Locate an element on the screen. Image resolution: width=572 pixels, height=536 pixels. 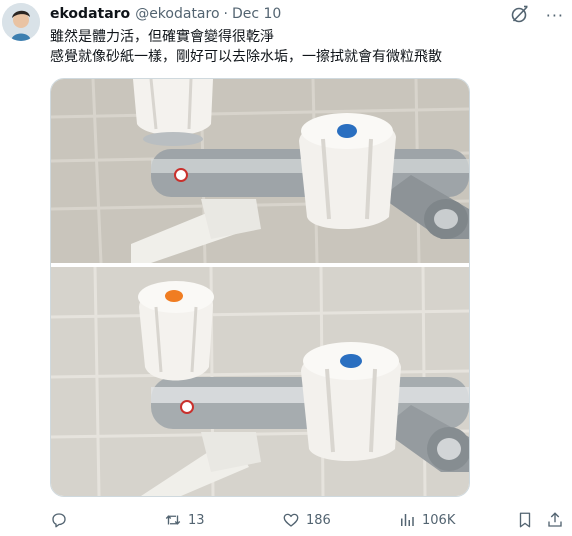
retweet-icon is located at coordinates (173, 520).